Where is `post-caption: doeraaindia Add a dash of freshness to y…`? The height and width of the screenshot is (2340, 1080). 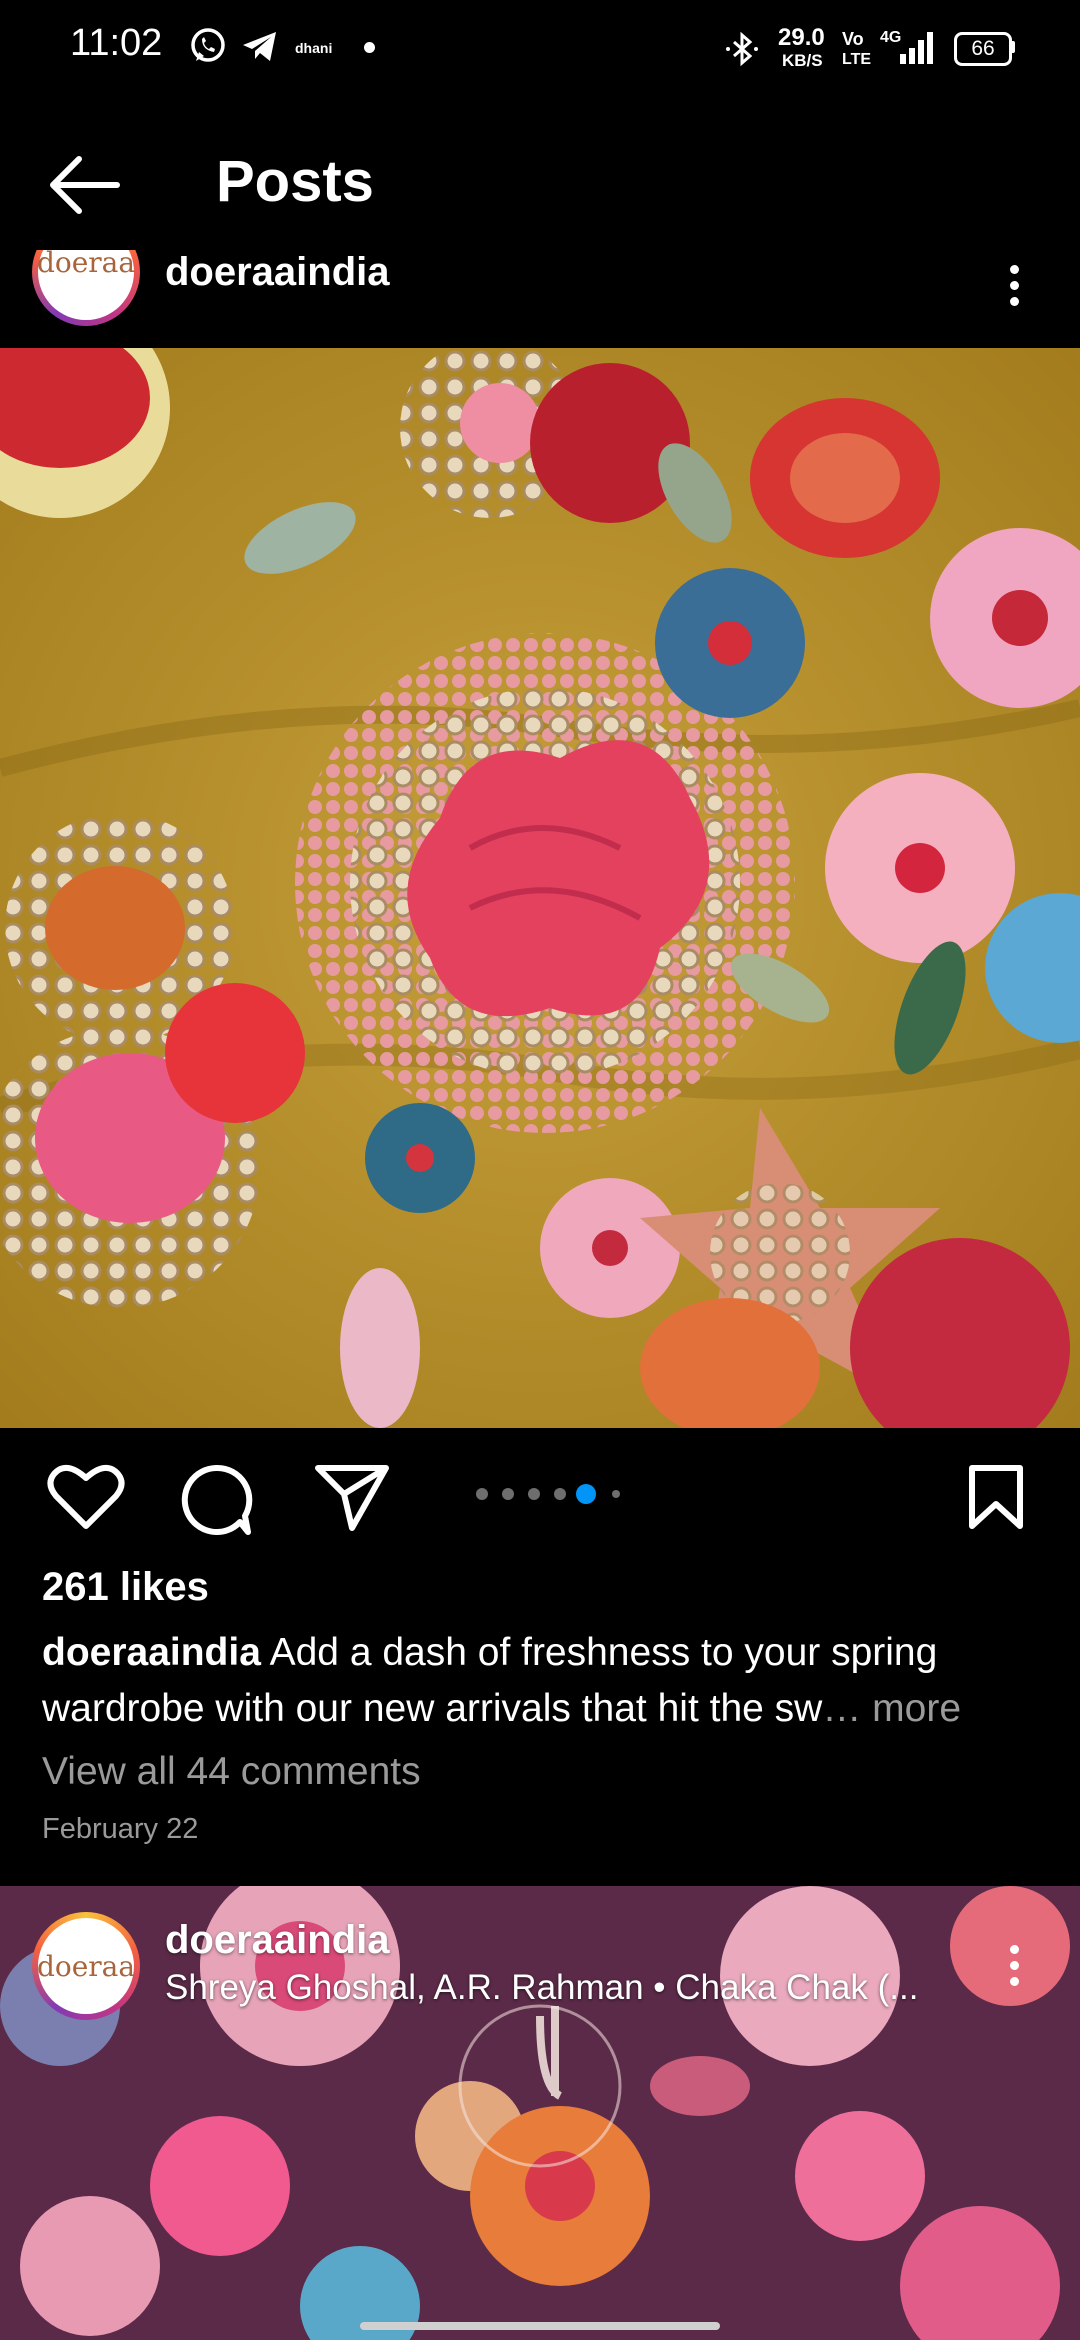 post-caption: doeraaindia Add a dash of freshness to y… is located at coordinates (542, 1681).